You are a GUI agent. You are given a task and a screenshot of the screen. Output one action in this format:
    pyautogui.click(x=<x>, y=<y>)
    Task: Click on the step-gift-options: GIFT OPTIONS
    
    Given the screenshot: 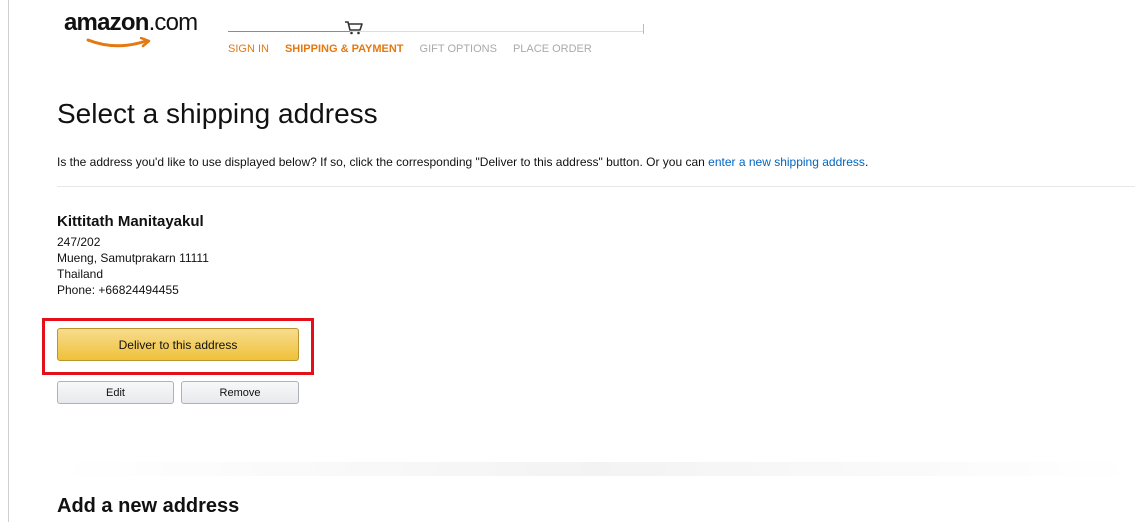 What is the action you would take?
    pyautogui.click(x=458, y=49)
    